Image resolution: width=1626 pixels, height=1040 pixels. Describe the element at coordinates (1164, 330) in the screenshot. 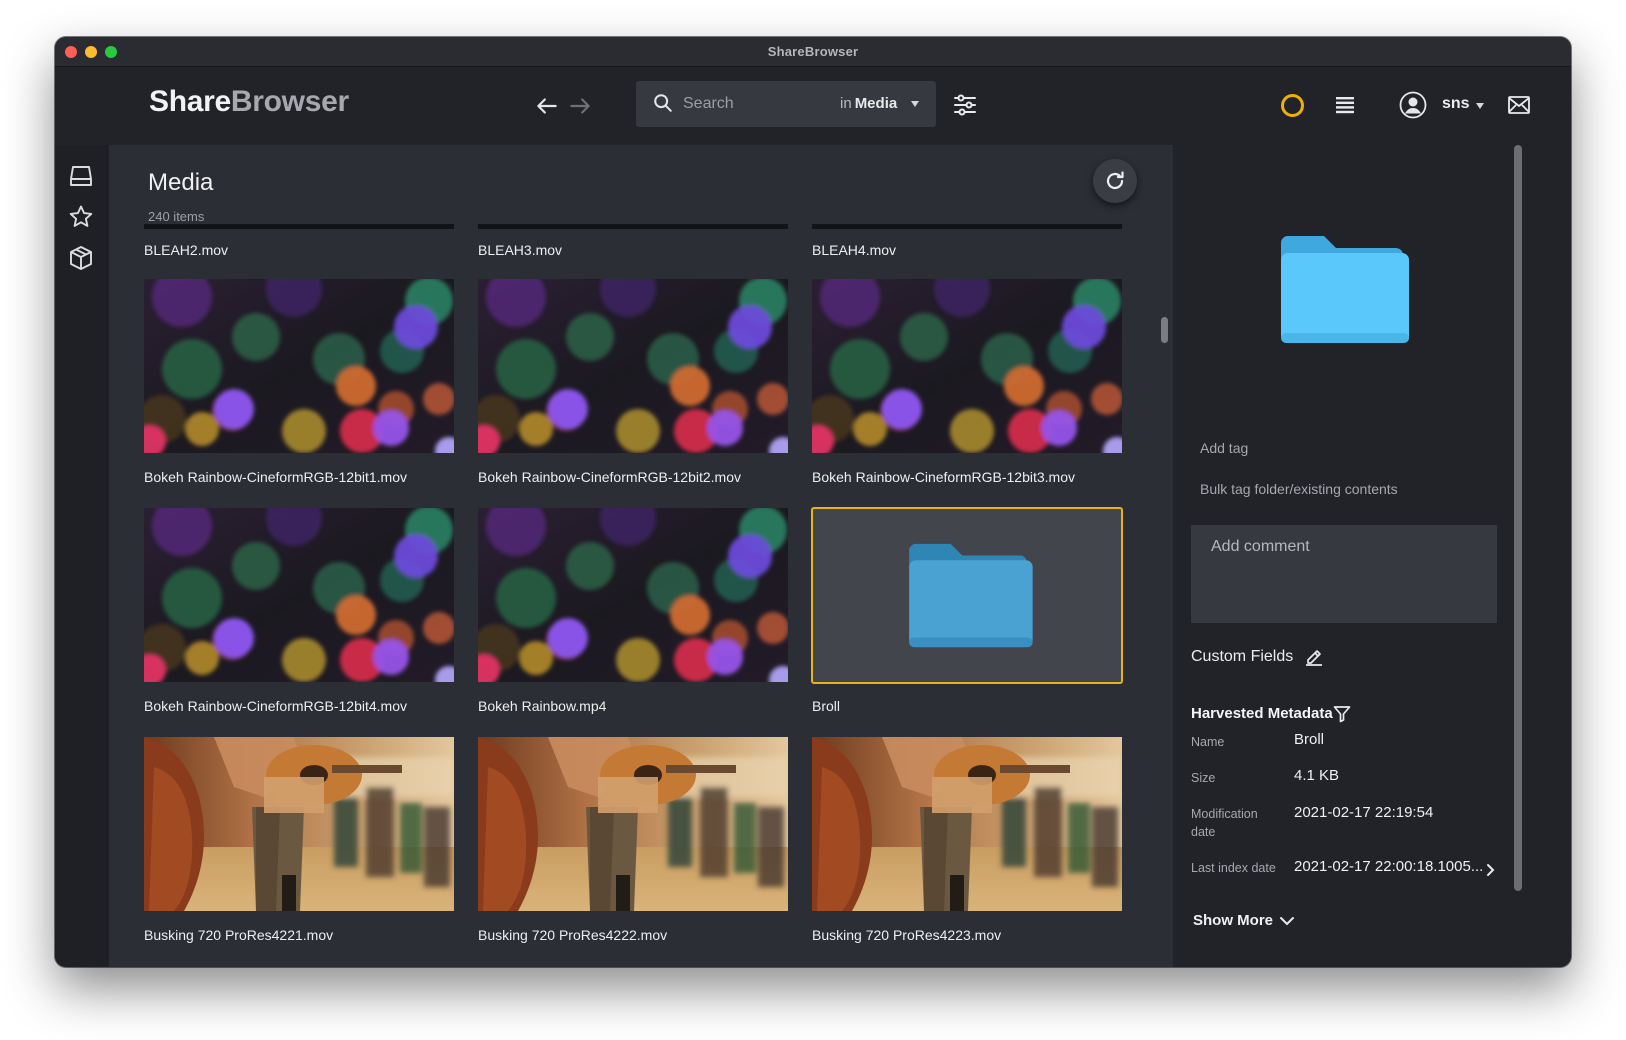

I see `grid-scrollbar-thumb` at that location.